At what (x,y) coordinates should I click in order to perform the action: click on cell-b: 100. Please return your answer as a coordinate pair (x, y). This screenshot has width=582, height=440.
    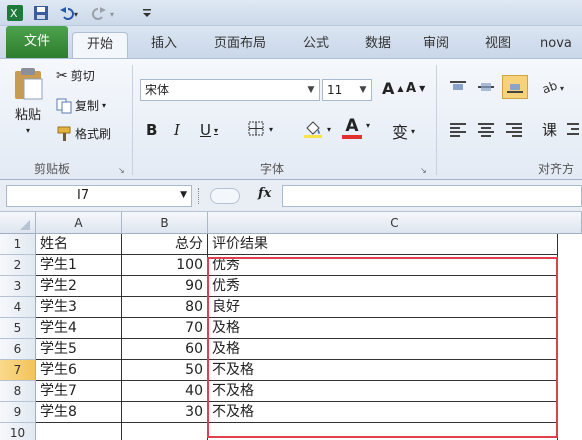
    Looking at the image, I should click on (165, 265).